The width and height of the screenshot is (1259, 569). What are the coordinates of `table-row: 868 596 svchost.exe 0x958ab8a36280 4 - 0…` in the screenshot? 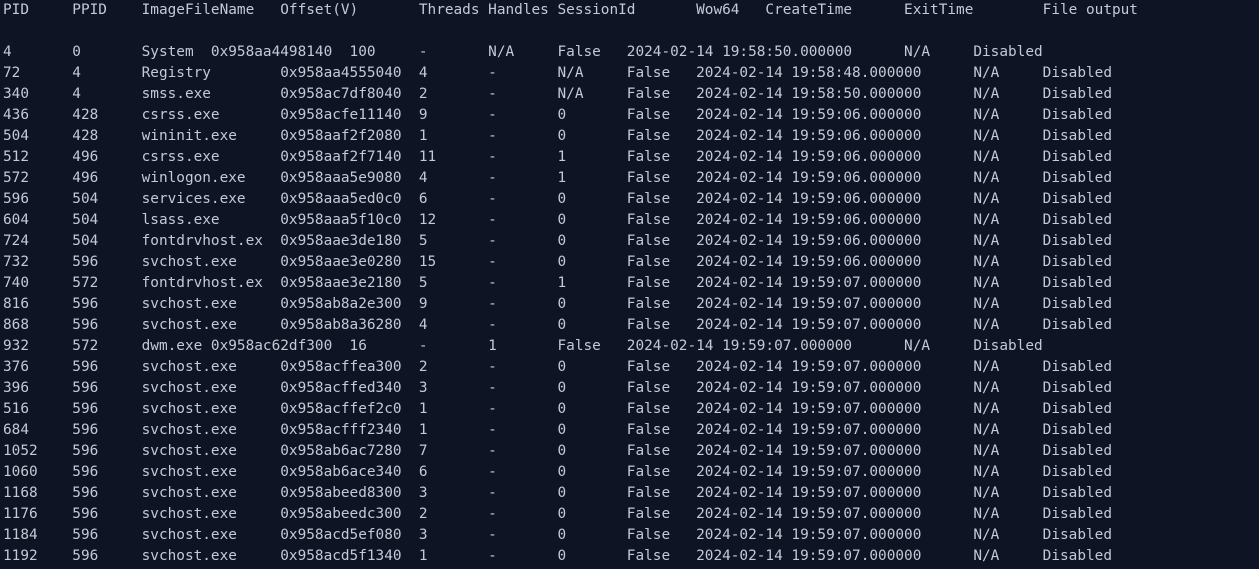 It's located at (557, 325).